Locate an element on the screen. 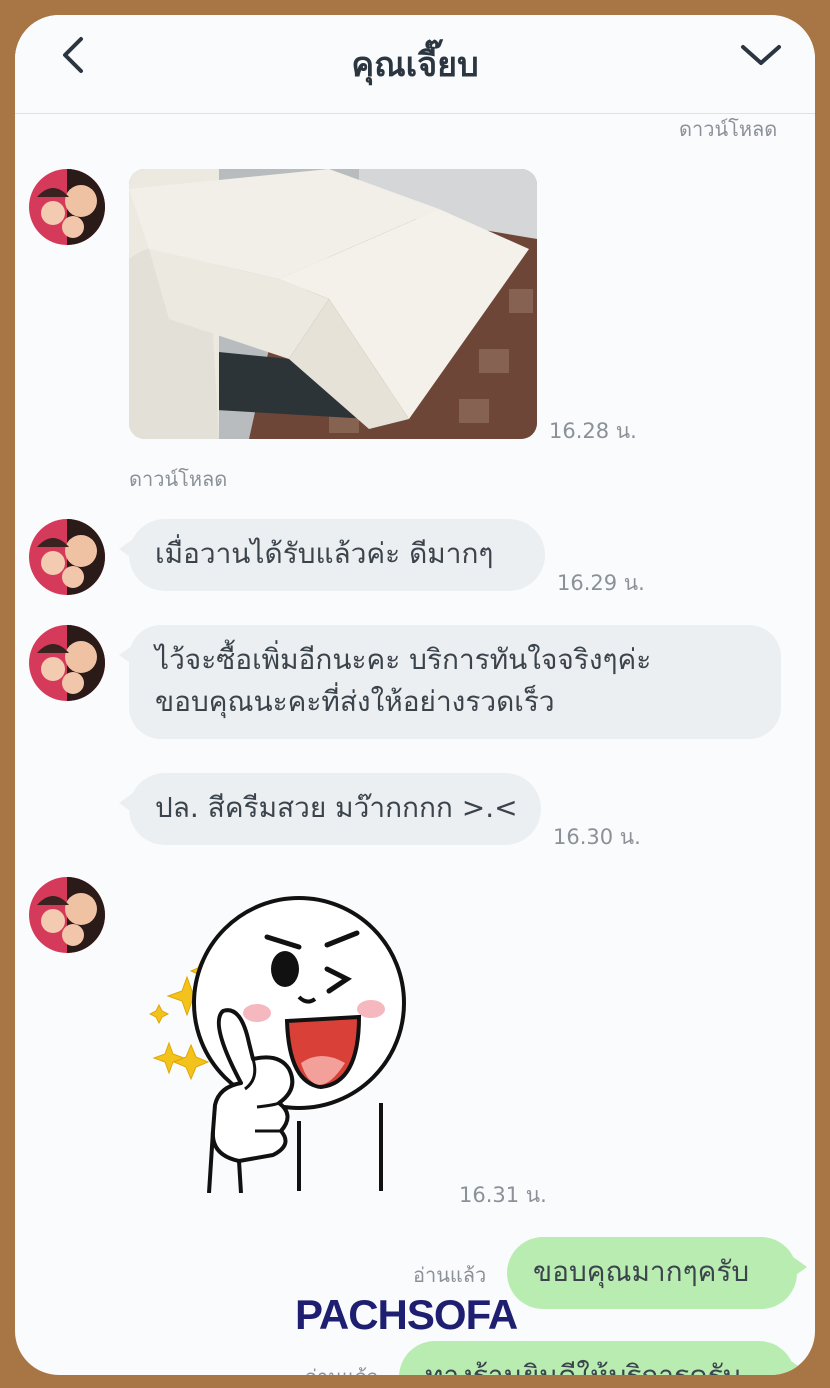 The image size is (830, 1388). message-bubble: เมื่อวานได้รับแล้วค่ะ ดีมากๆ is located at coordinates (332, 555).